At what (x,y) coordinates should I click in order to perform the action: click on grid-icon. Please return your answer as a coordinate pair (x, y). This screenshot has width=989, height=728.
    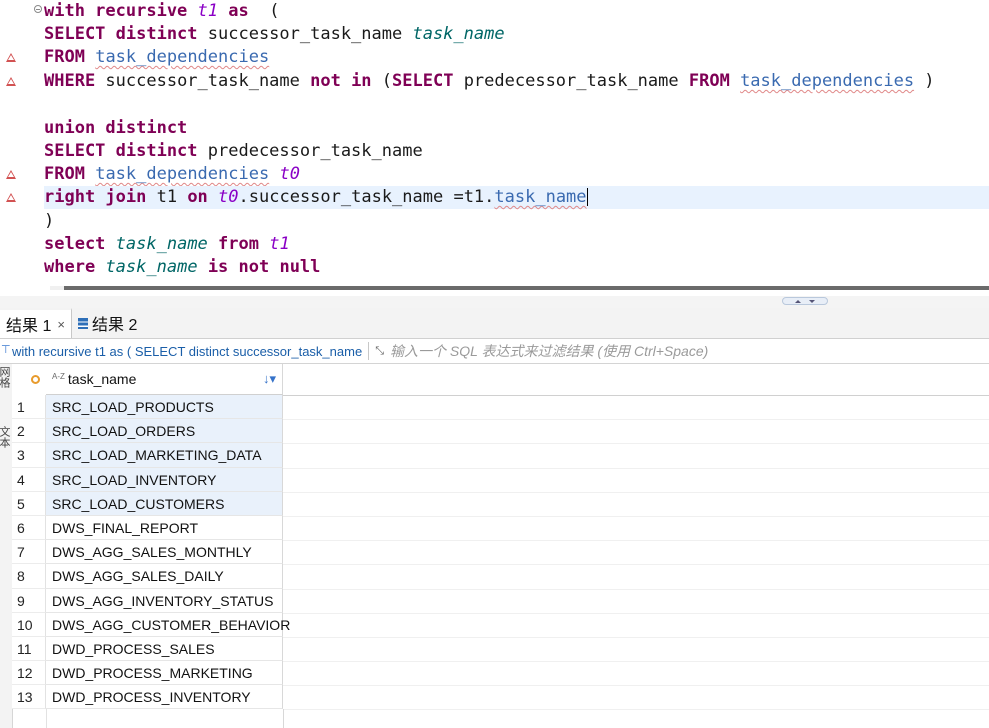
    Looking at the image, I should click on (83, 323).